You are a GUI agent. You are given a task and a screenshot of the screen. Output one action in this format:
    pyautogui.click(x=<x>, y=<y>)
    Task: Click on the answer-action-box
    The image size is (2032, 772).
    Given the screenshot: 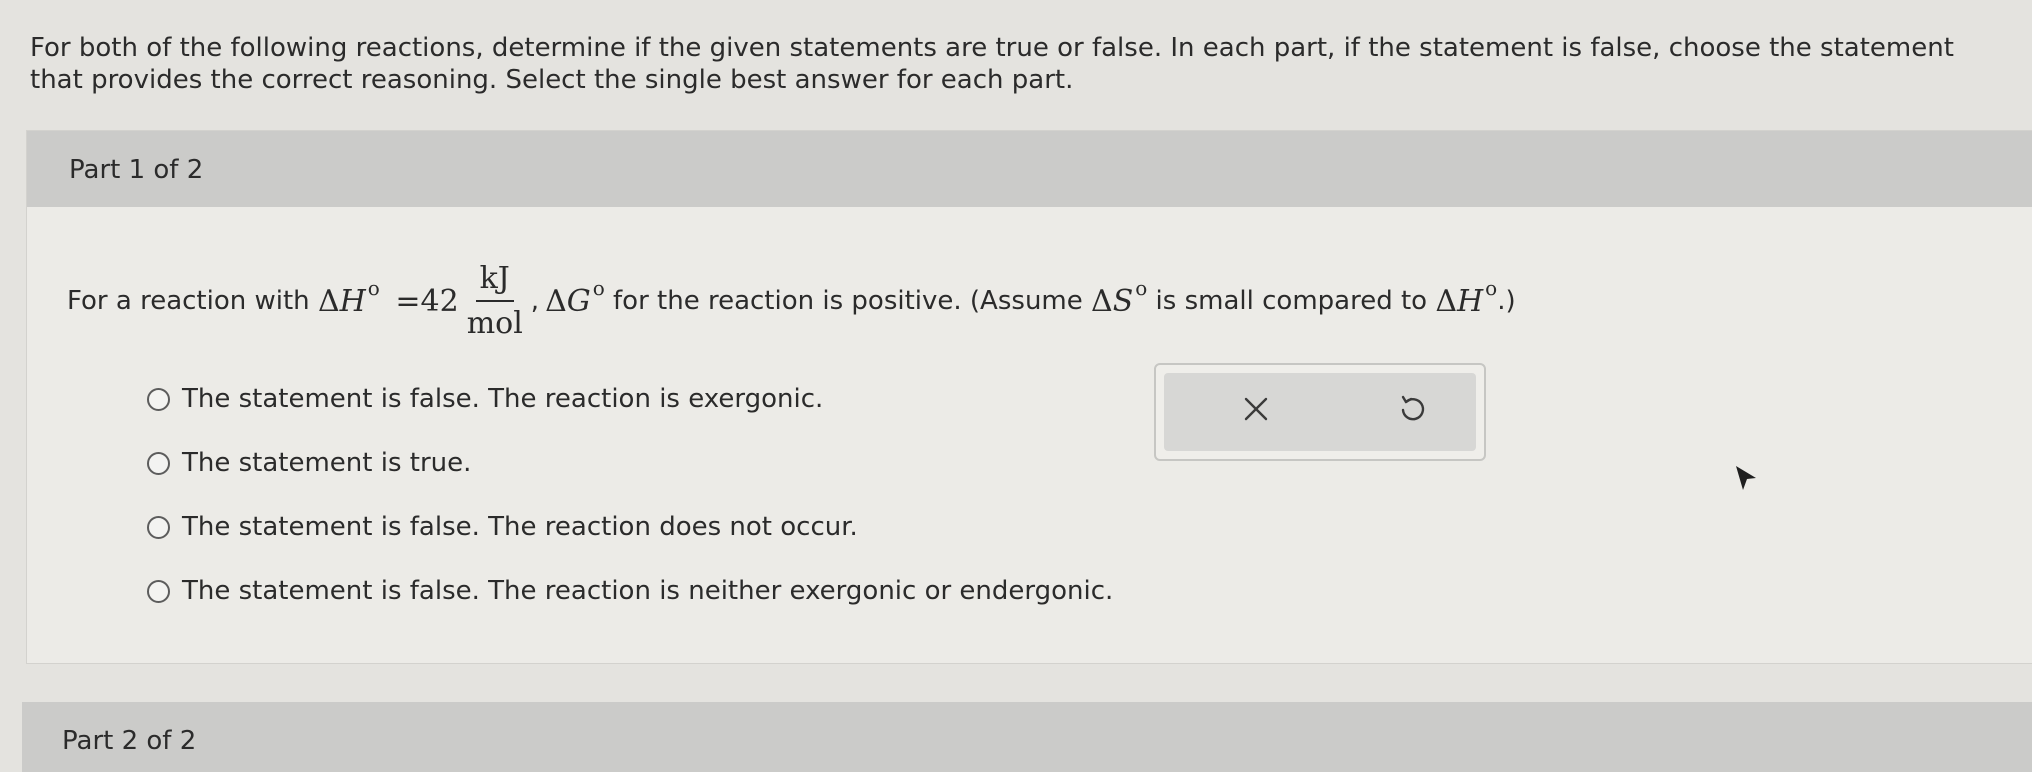 What is the action you would take?
    pyautogui.click(x=1320, y=412)
    